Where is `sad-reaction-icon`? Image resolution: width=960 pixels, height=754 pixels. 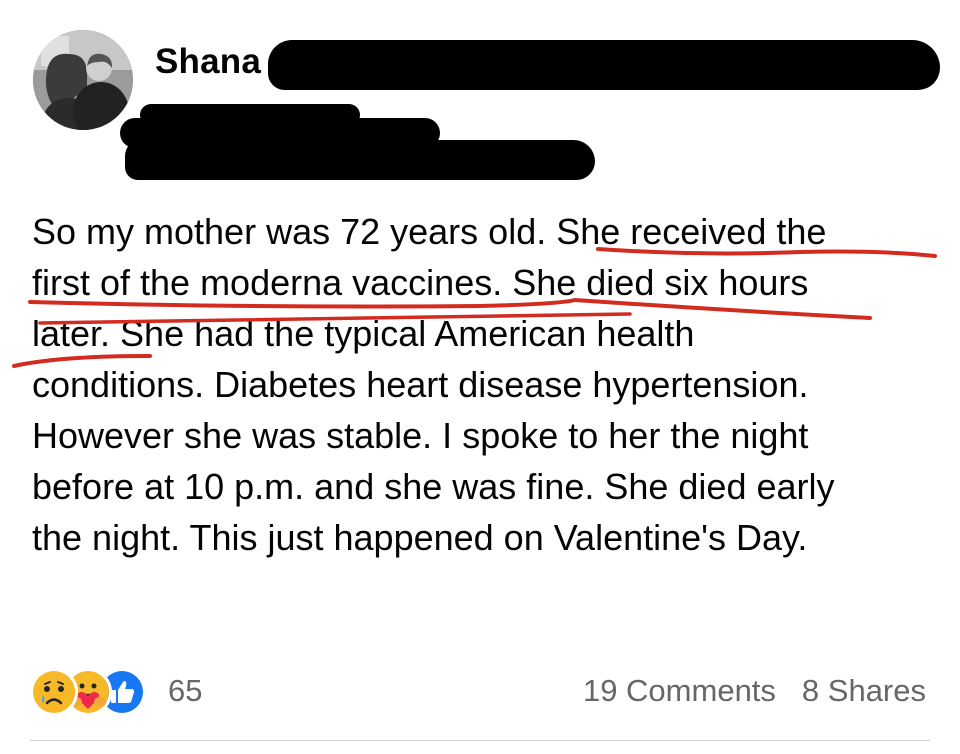
sad-reaction-icon is located at coordinates (54, 692).